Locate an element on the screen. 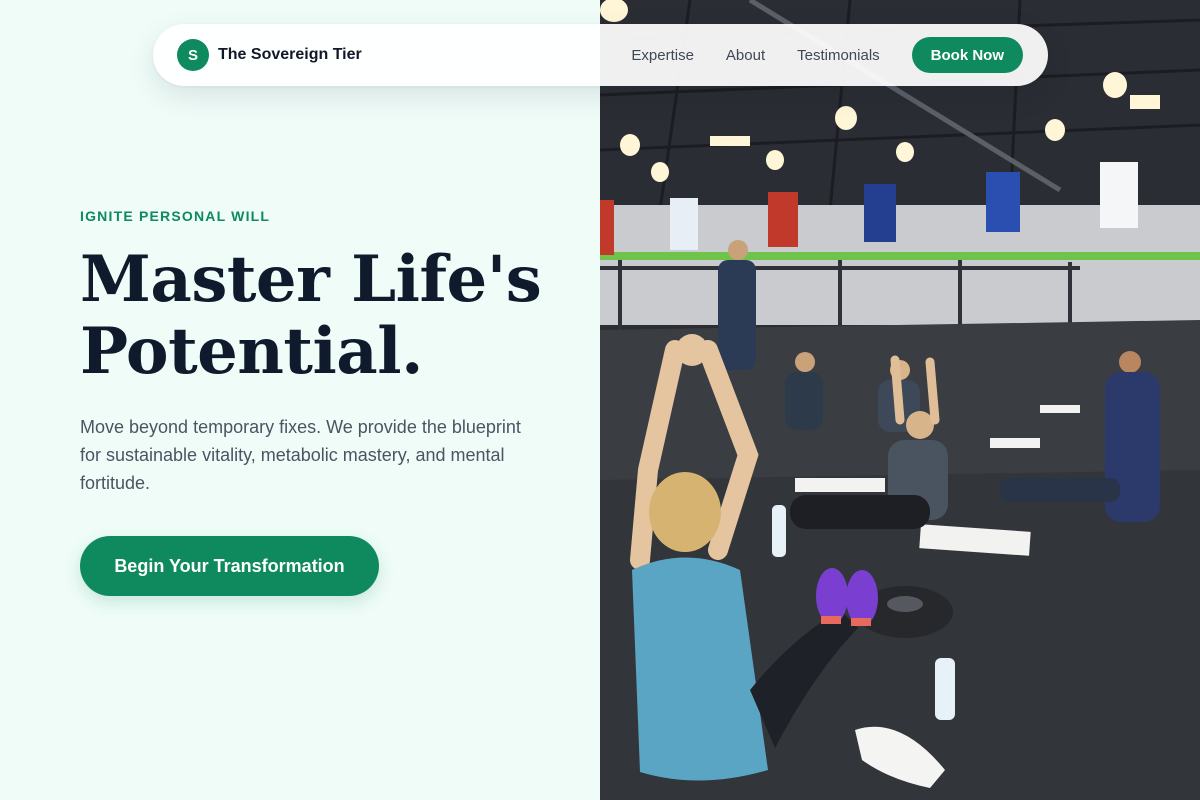 The image size is (1200, 800). brand-logo-link: S The Sovereign Tier is located at coordinates (269, 55).